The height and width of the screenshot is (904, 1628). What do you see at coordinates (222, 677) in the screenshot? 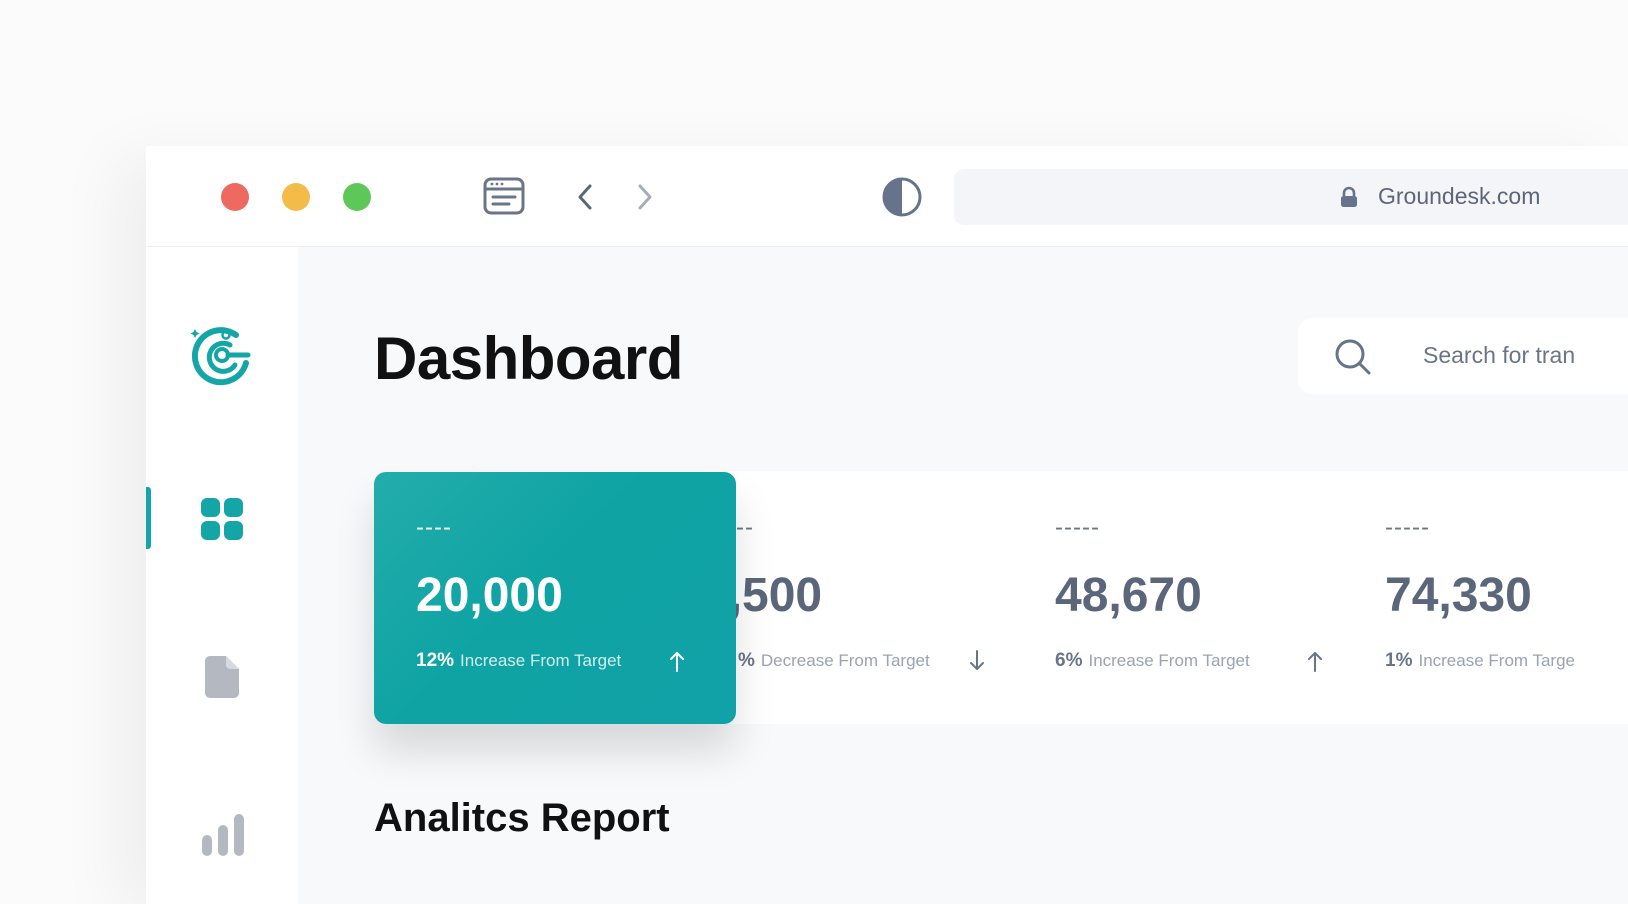
I see `sidebar-item-documents-document-icon` at bounding box center [222, 677].